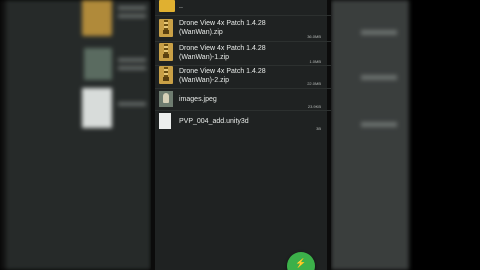 This screenshot has height=270, width=480. I want to click on file-name: Drone View 4x Patch 1.4.28 (WanWan).zip, so click(222, 28).